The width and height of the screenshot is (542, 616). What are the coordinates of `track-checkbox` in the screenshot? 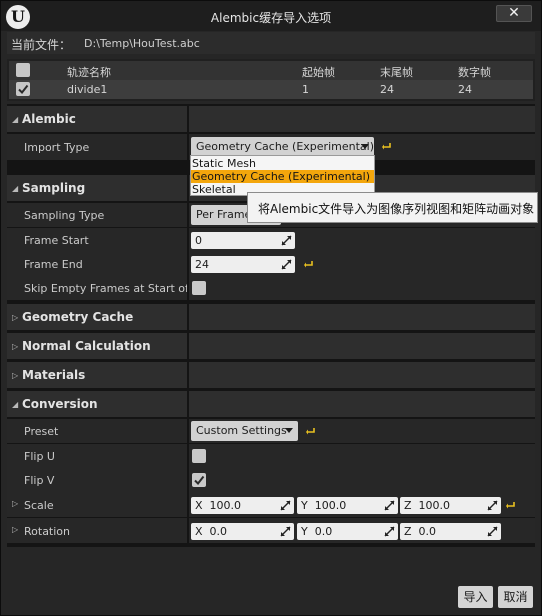 It's located at (23, 89).